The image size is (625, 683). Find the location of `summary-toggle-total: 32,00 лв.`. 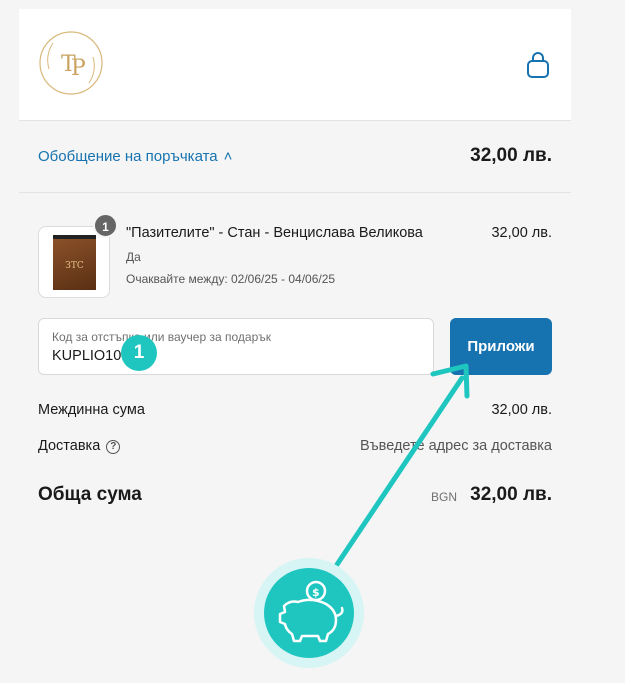

summary-toggle-total: 32,00 лв. is located at coordinates (511, 155).